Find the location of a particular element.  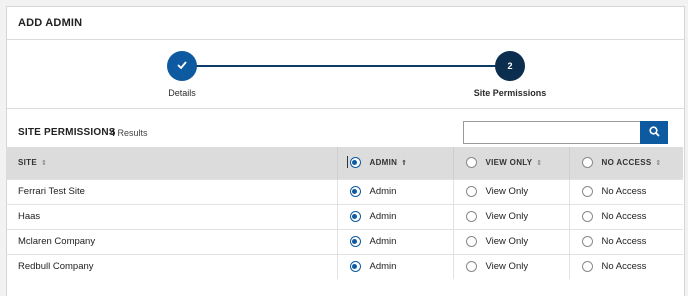

column-site-label: SITE is located at coordinates (27, 163).